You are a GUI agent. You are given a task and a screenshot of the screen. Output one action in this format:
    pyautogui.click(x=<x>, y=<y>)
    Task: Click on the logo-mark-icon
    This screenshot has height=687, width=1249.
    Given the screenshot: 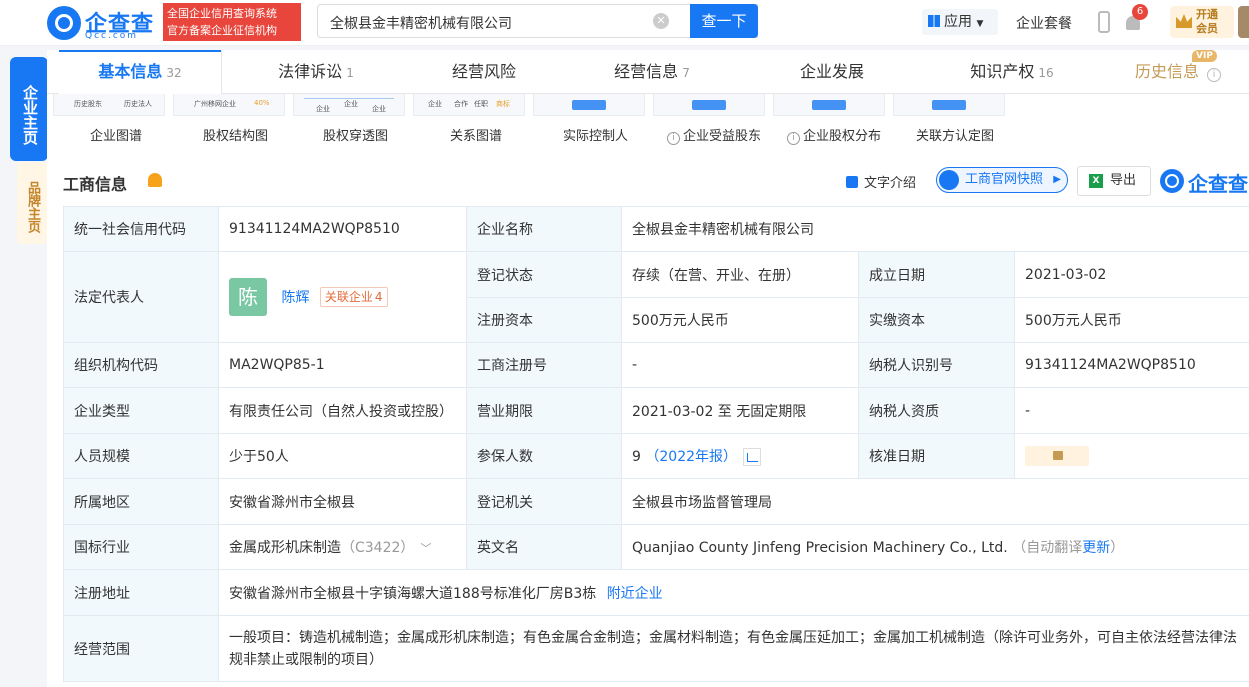 What is the action you would take?
    pyautogui.click(x=1172, y=181)
    